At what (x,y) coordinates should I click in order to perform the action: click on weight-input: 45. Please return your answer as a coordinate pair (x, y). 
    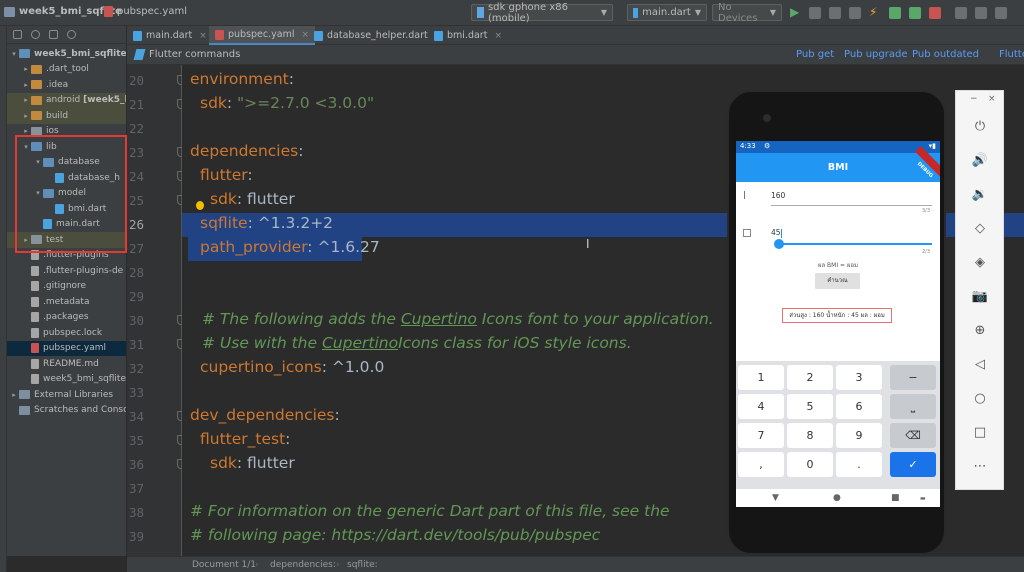
    Looking at the image, I should click on (776, 232).